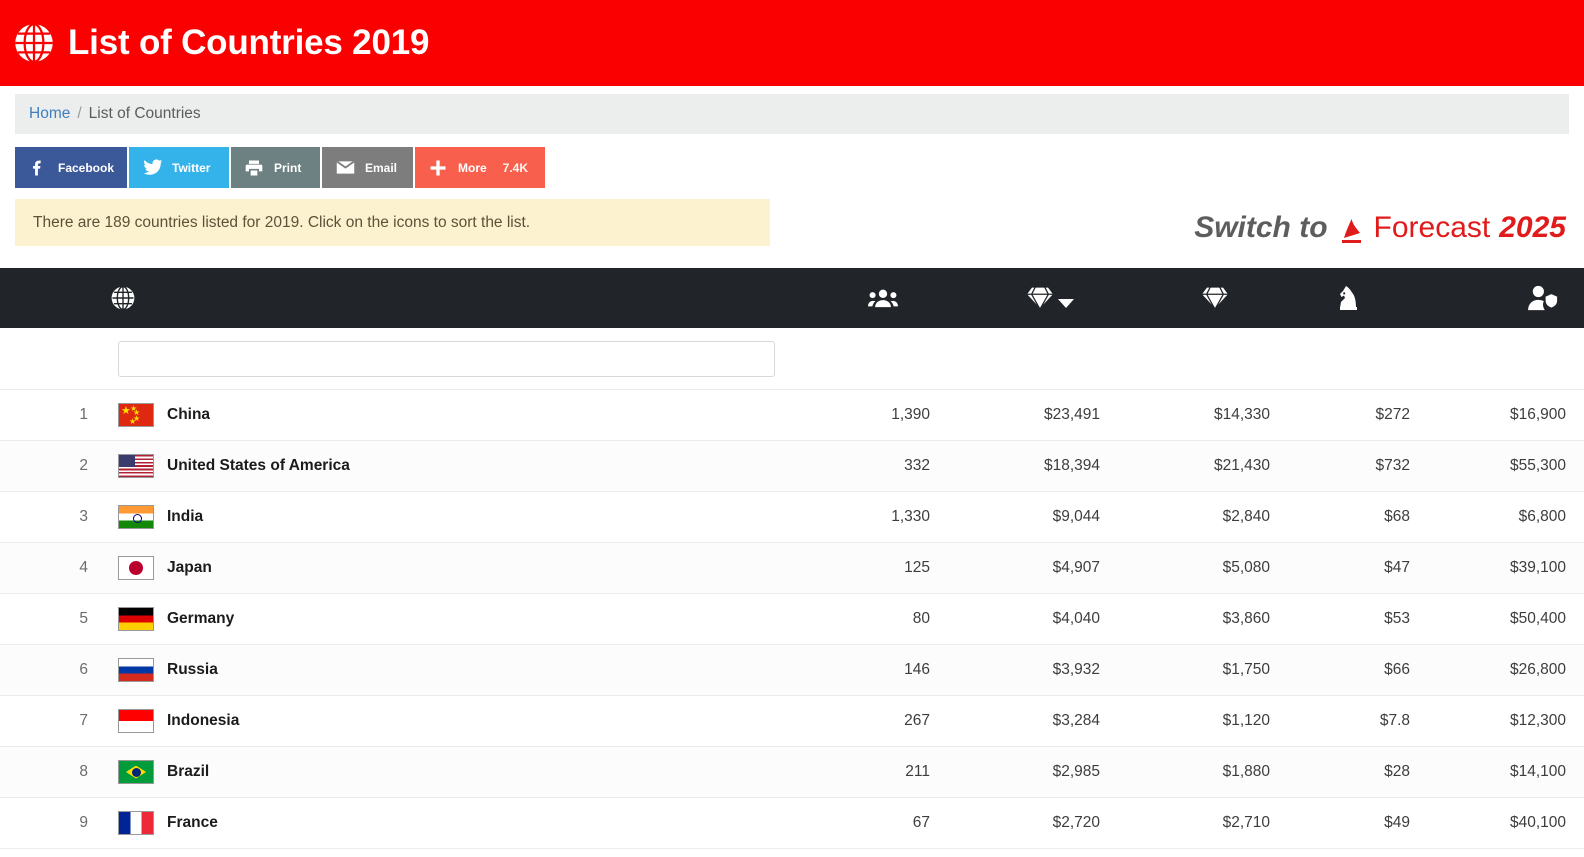  What do you see at coordinates (921, 822) in the screenshot?
I see `row-population: 67` at bounding box center [921, 822].